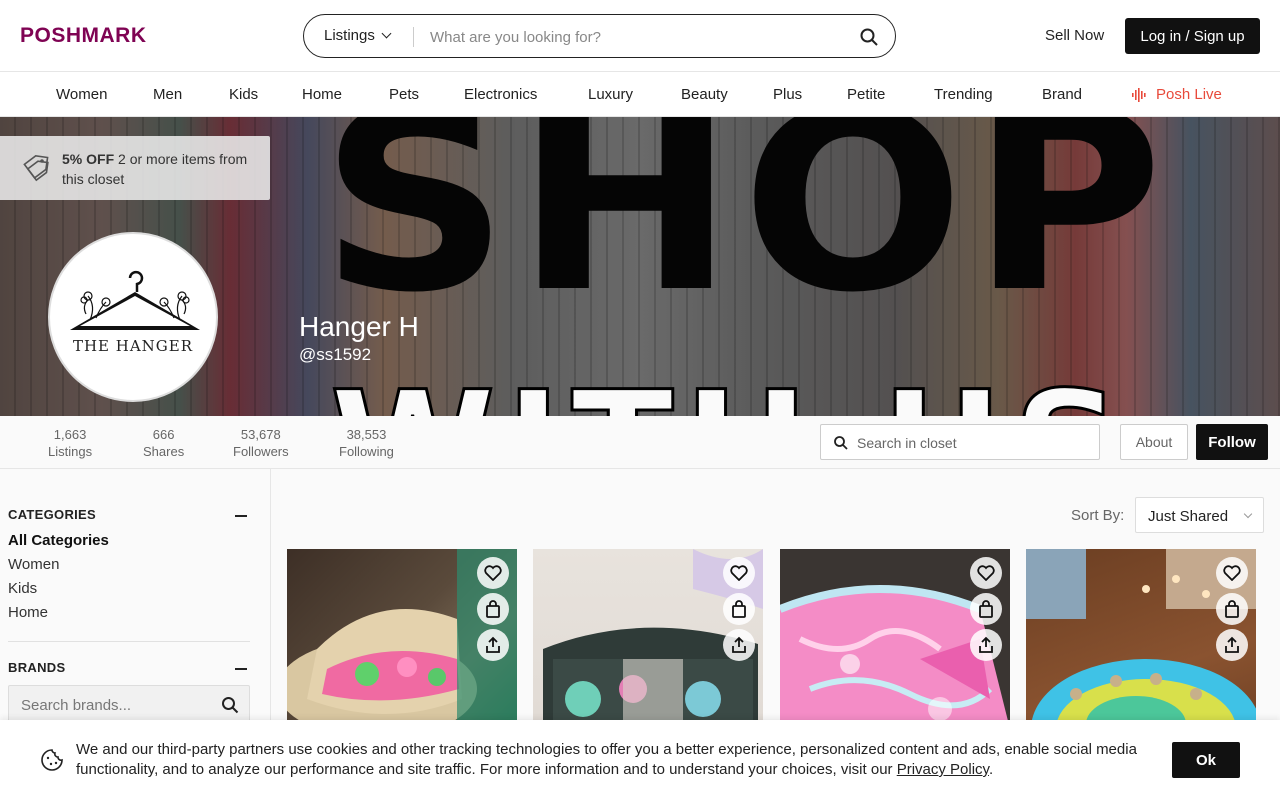 The width and height of the screenshot is (1280, 800). What do you see at coordinates (22, 588) in the screenshot?
I see `category-kids: Kids` at bounding box center [22, 588].